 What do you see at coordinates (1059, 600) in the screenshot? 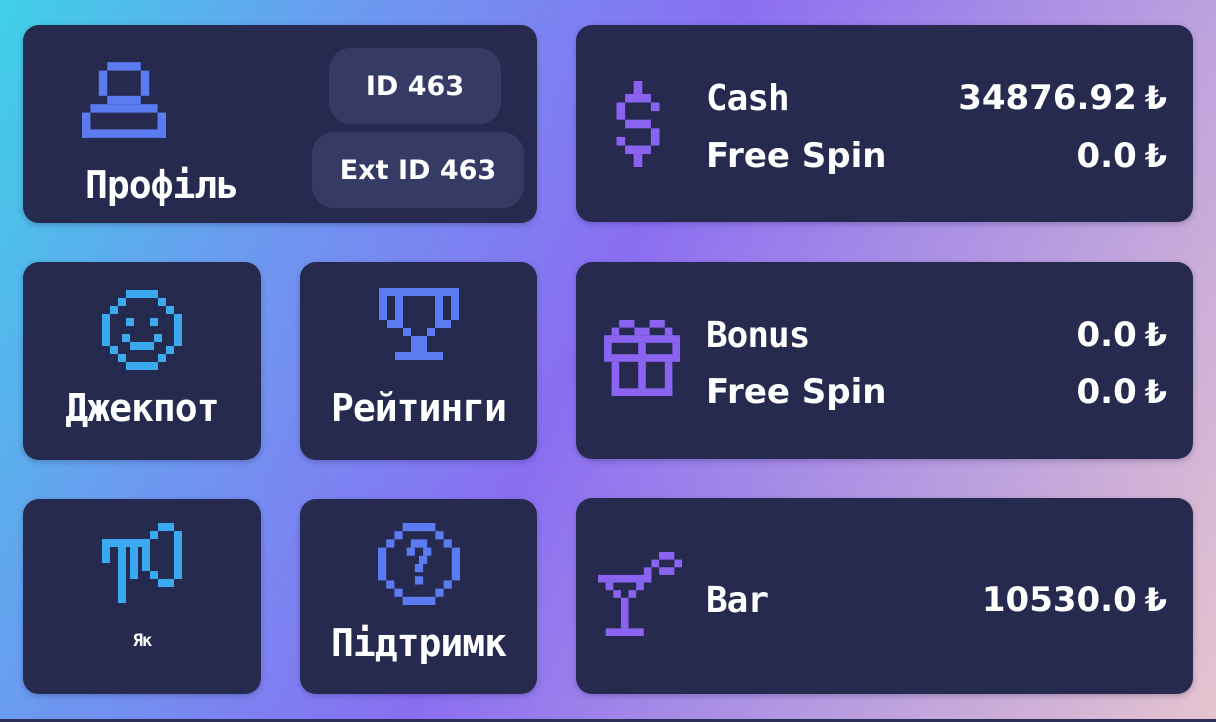
I see `bar-value: 10530.0` at bounding box center [1059, 600].